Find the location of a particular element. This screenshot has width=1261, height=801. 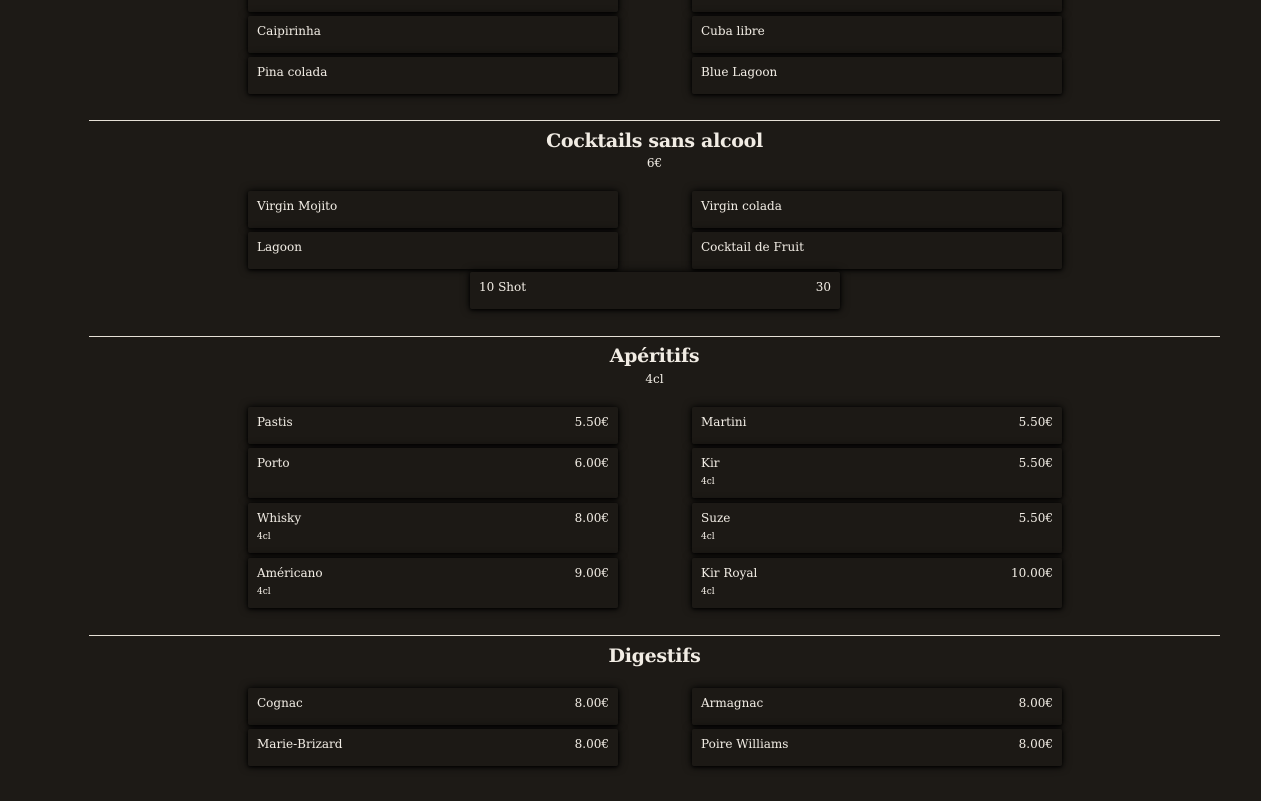

menu-item: Virgin colada is located at coordinates (877, 209).